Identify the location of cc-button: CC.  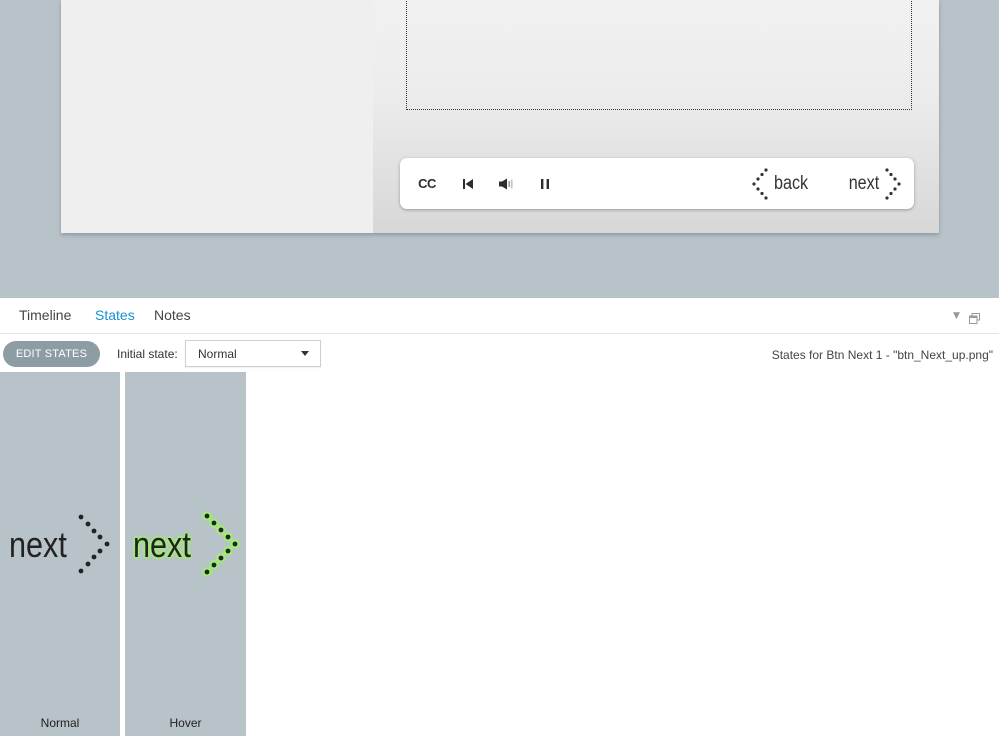
(427, 183).